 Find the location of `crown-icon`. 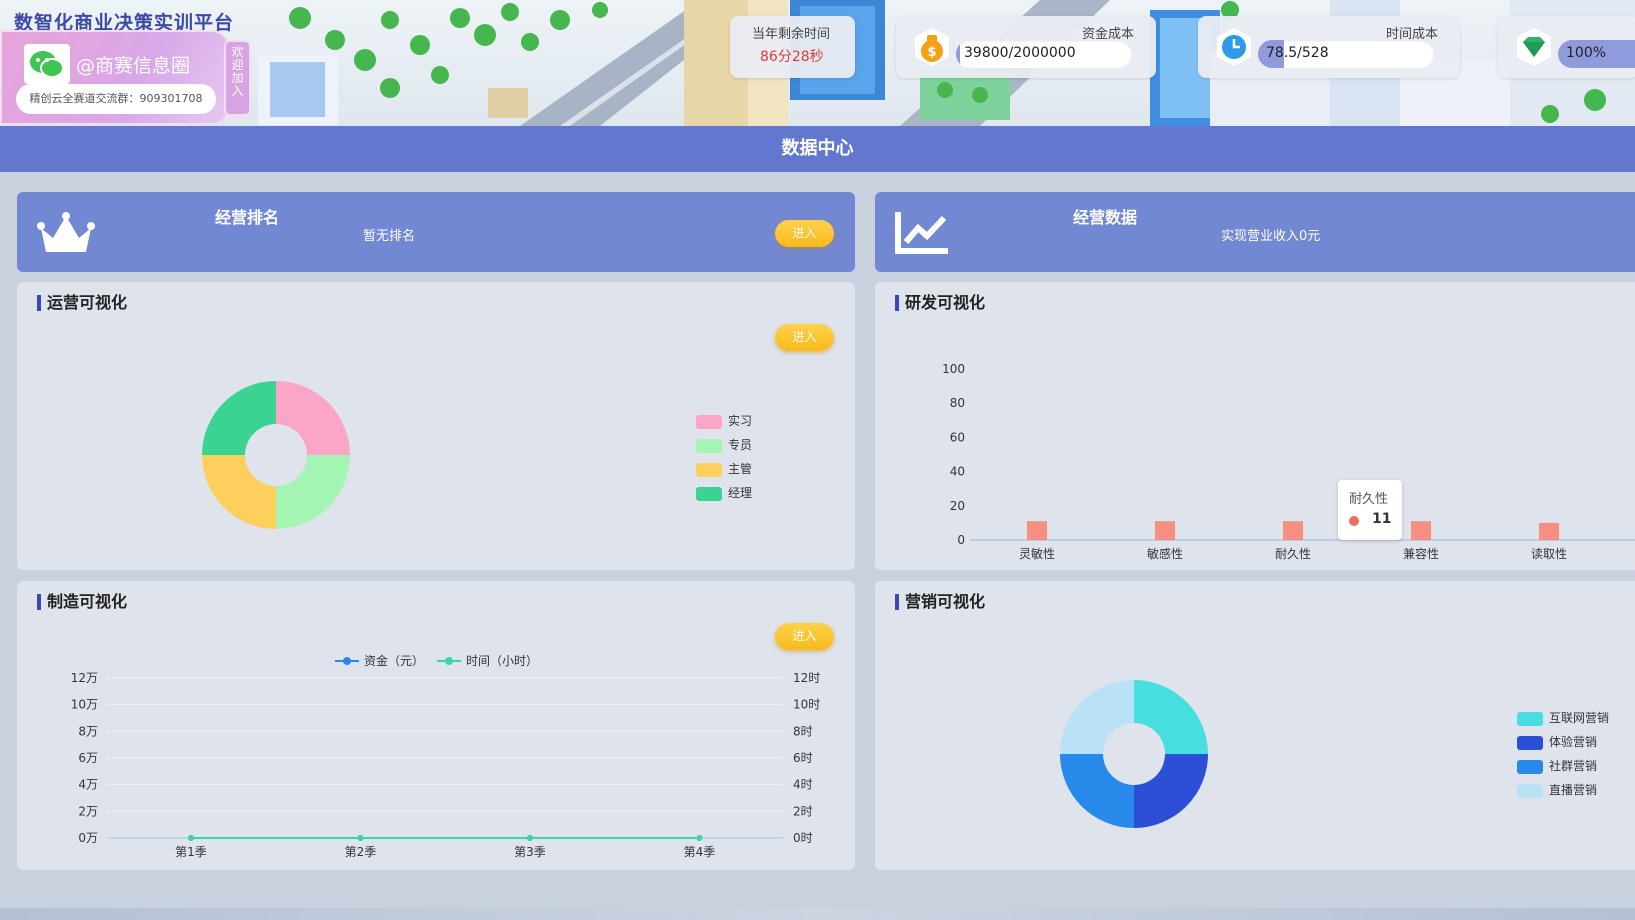

crown-icon is located at coordinates (66, 236).